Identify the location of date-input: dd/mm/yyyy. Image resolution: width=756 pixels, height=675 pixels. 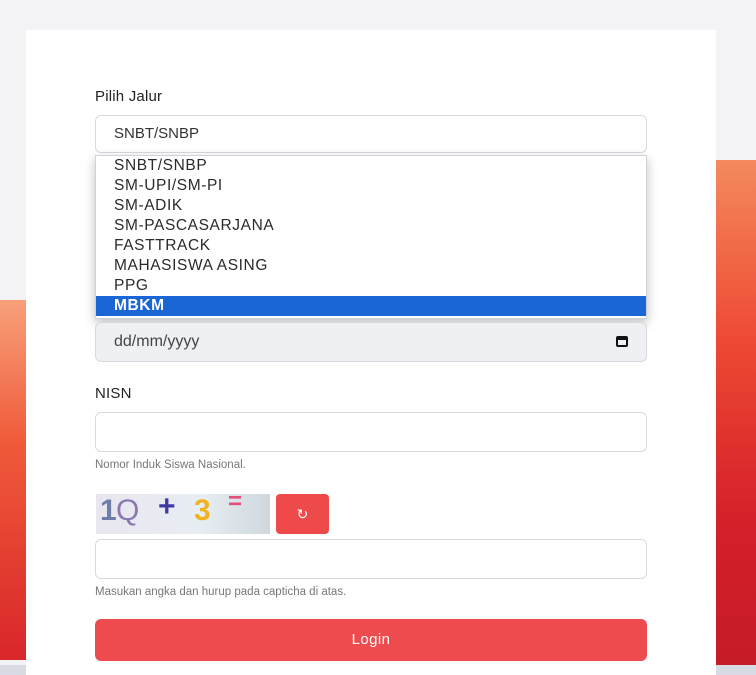
(371, 342).